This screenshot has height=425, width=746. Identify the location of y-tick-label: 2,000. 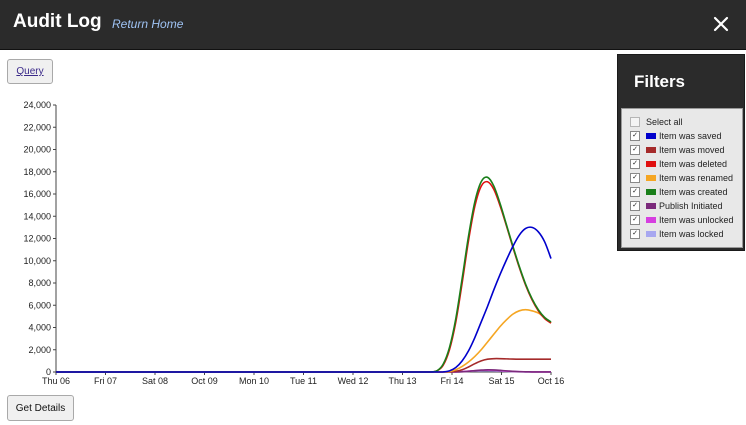
(39, 350).